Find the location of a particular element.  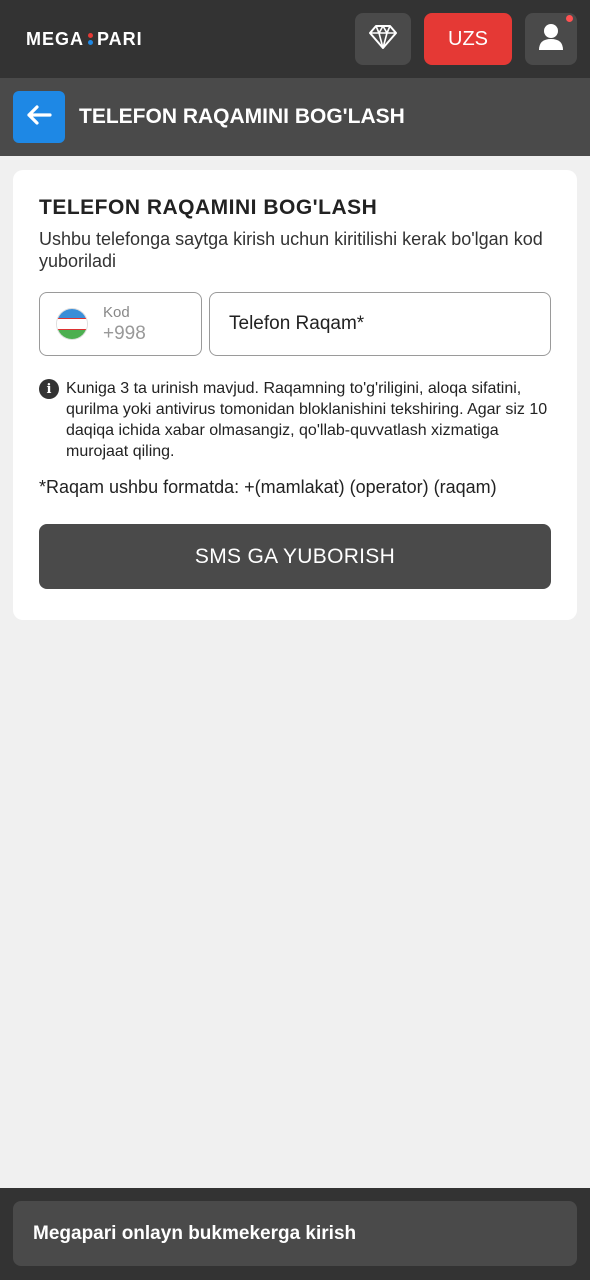

phone-input-row: Kod +998 is located at coordinates (295, 324).